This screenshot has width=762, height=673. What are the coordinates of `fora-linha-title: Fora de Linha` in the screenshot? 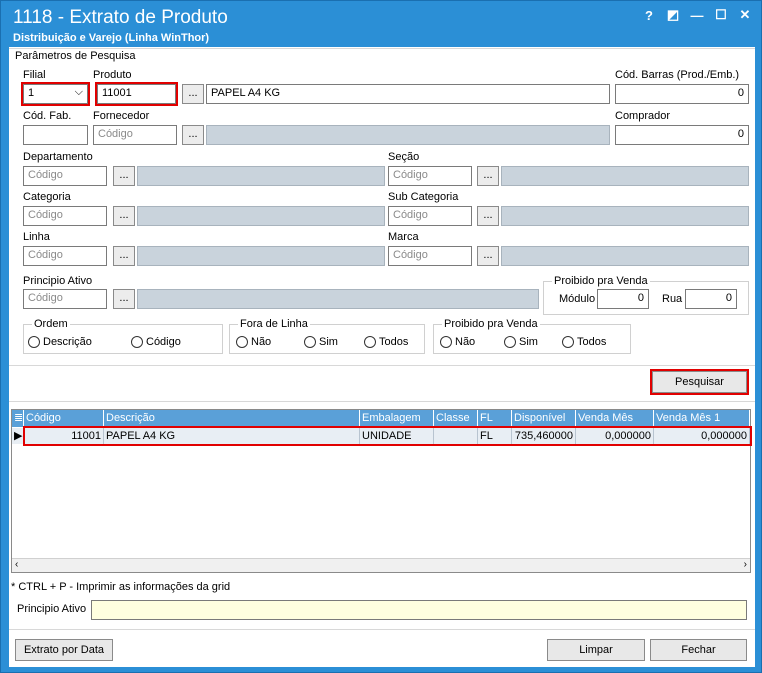 It's located at (274, 324).